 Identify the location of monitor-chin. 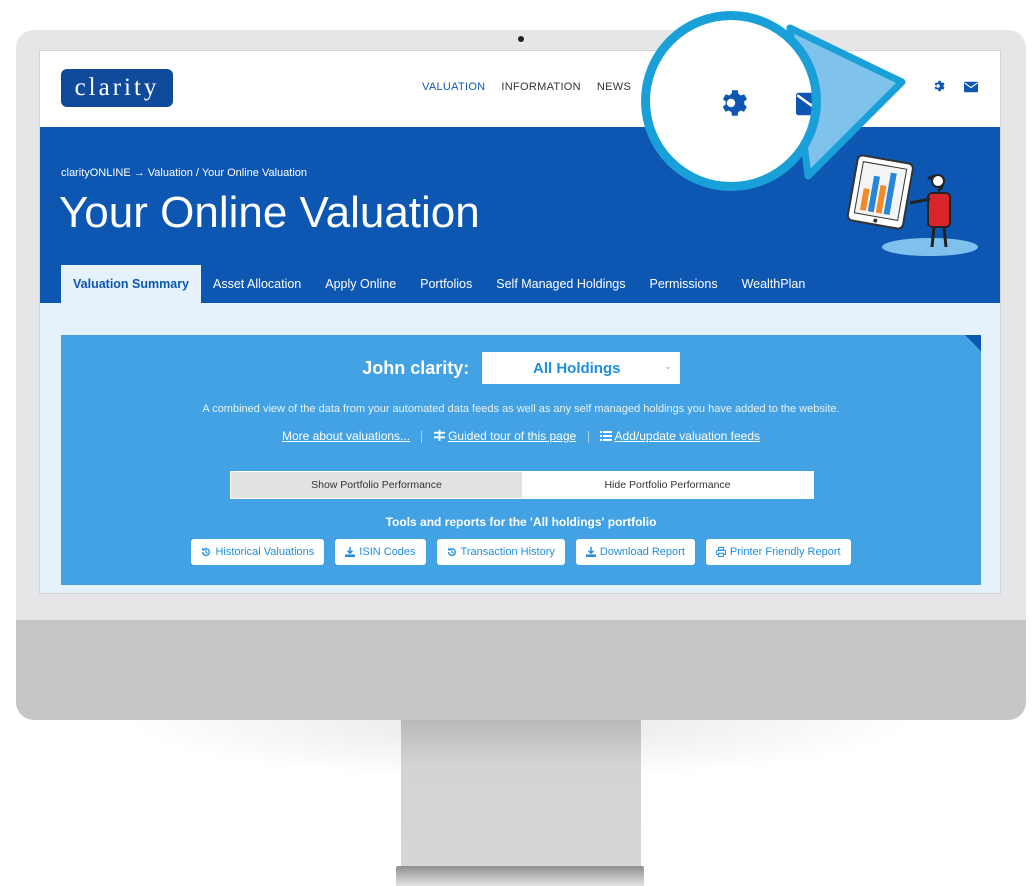
(521, 670).